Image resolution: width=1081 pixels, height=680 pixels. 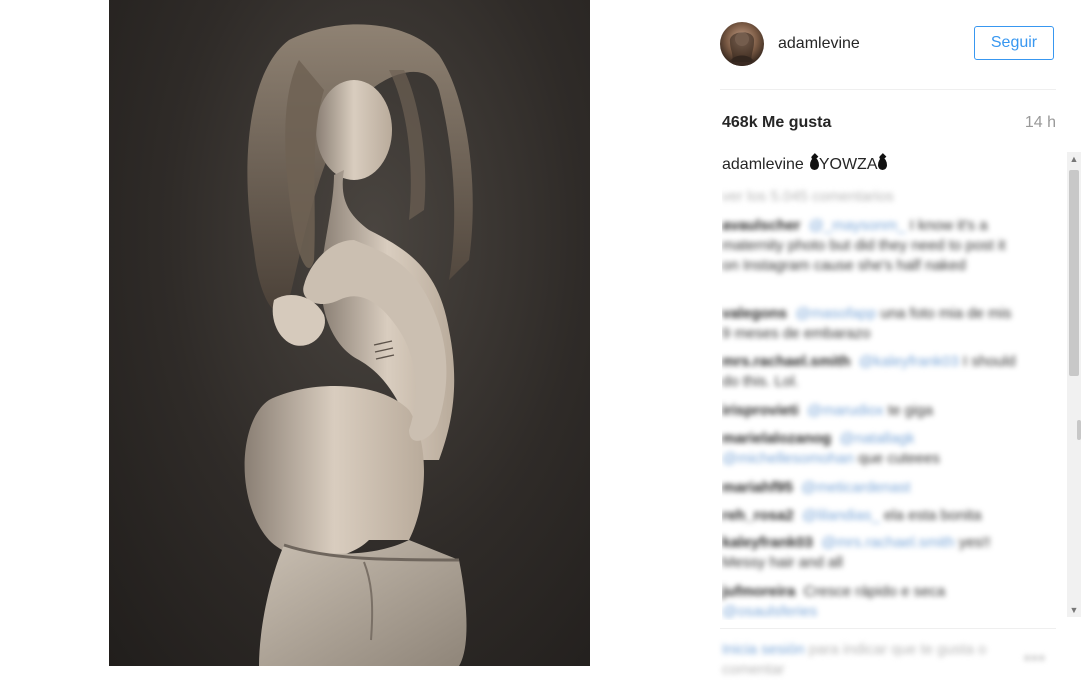 I want to click on comment-username: mrs.rachael.smith, so click(x=786, y=361).